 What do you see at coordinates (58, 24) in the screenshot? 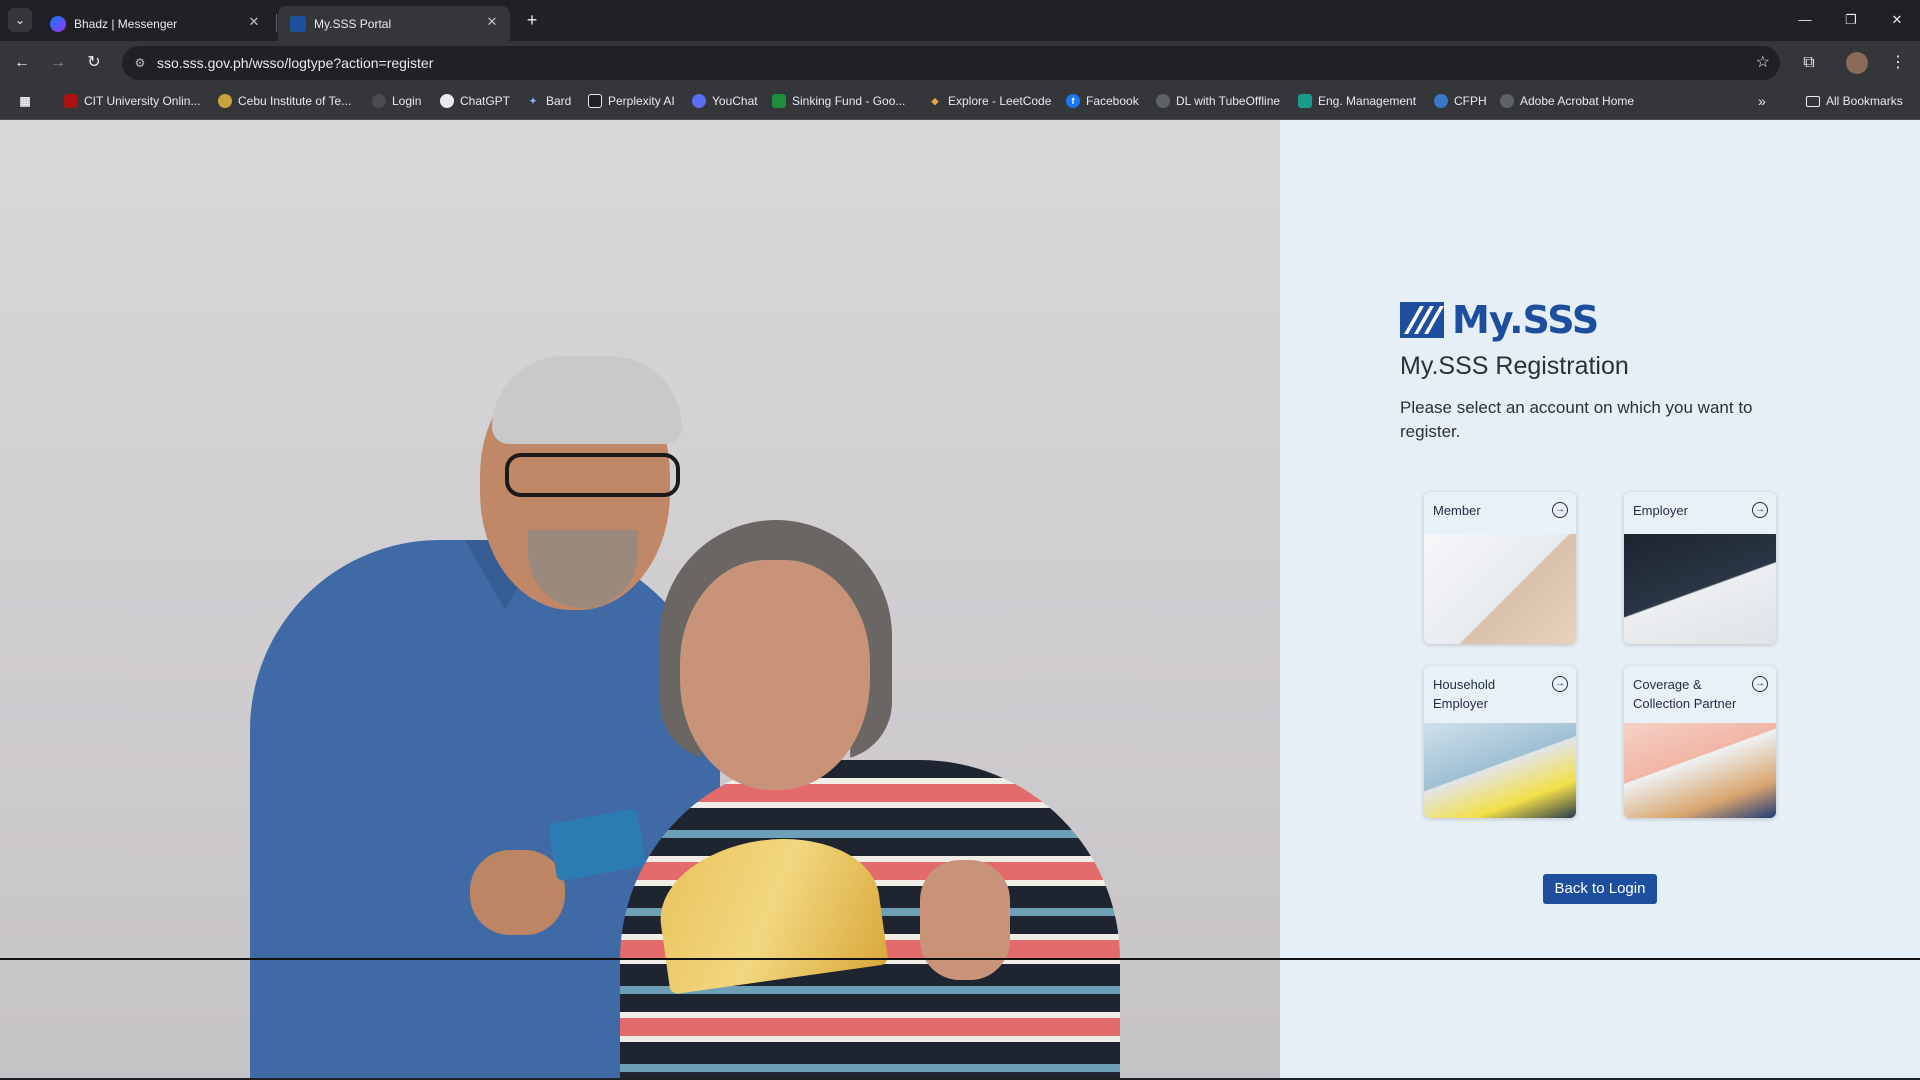
I see `messenger-icon` at bounding box center [58, 24].